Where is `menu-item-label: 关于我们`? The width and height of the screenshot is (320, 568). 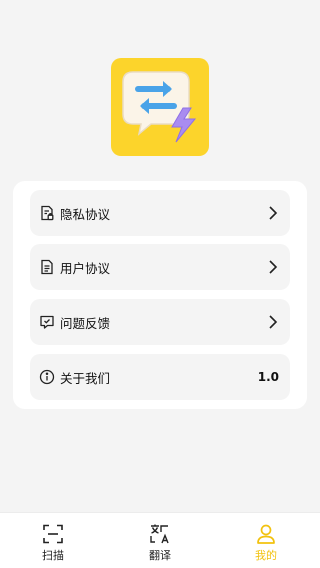
menu-item-label: 关于我们 is located at coordinates (85, 378).